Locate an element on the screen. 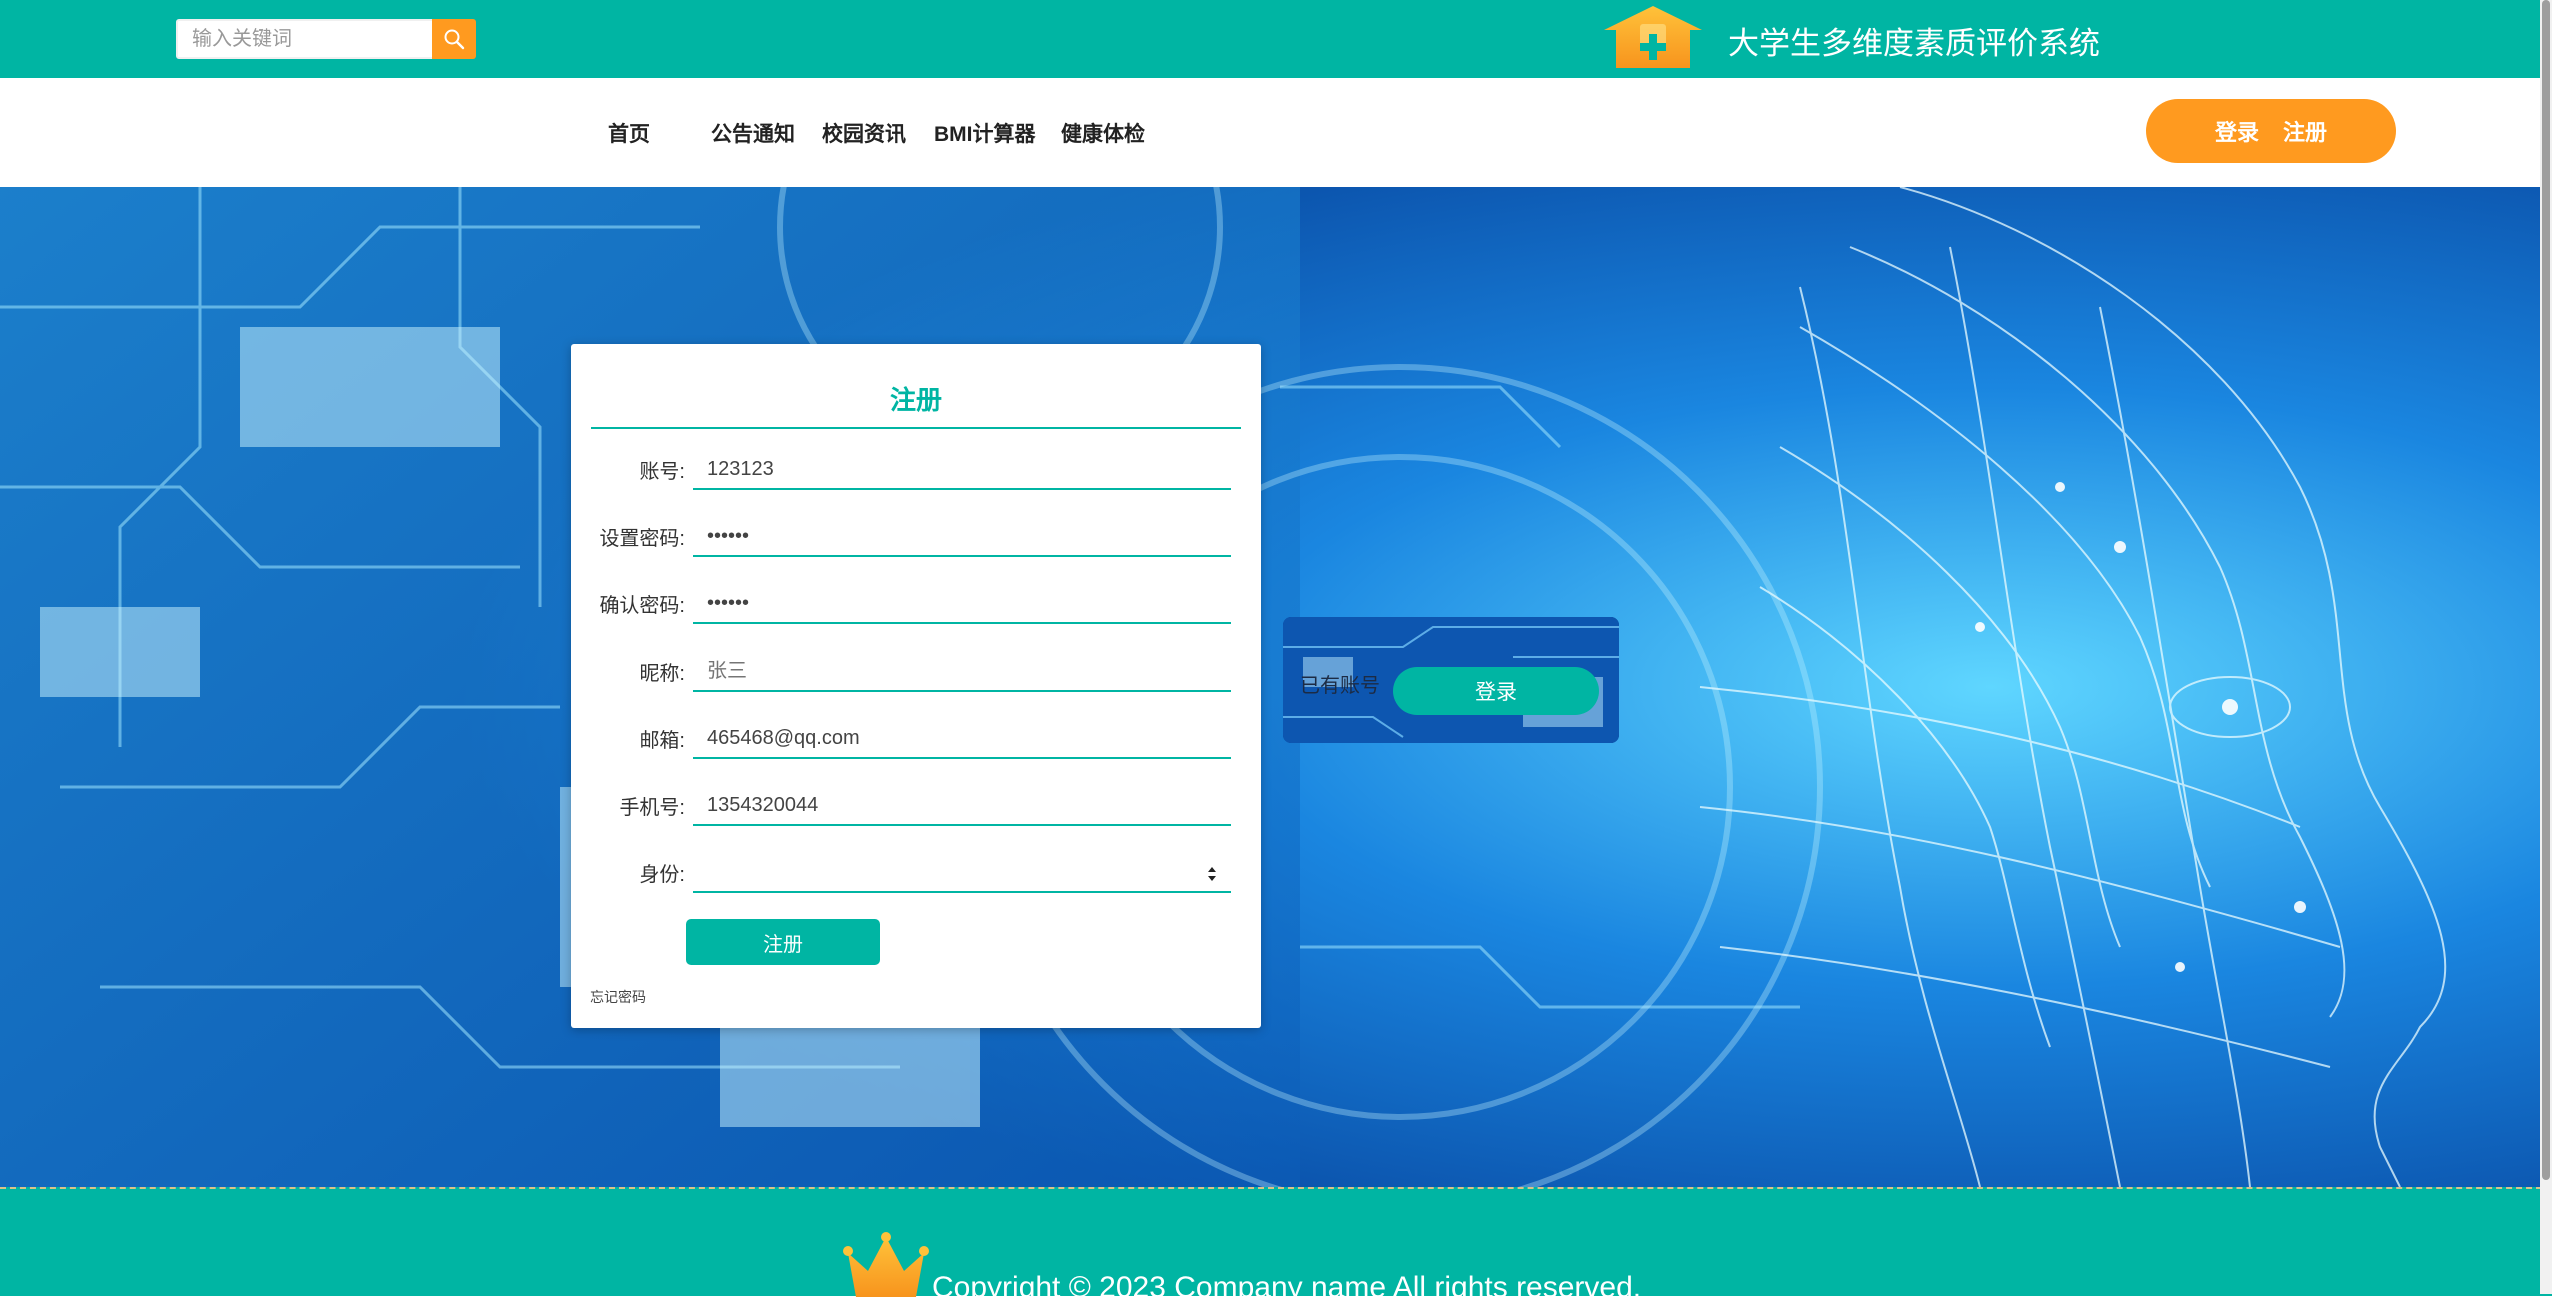 The width and height of the screenshot is (2552, 1305). search-input is located at coordinates (319, 39).